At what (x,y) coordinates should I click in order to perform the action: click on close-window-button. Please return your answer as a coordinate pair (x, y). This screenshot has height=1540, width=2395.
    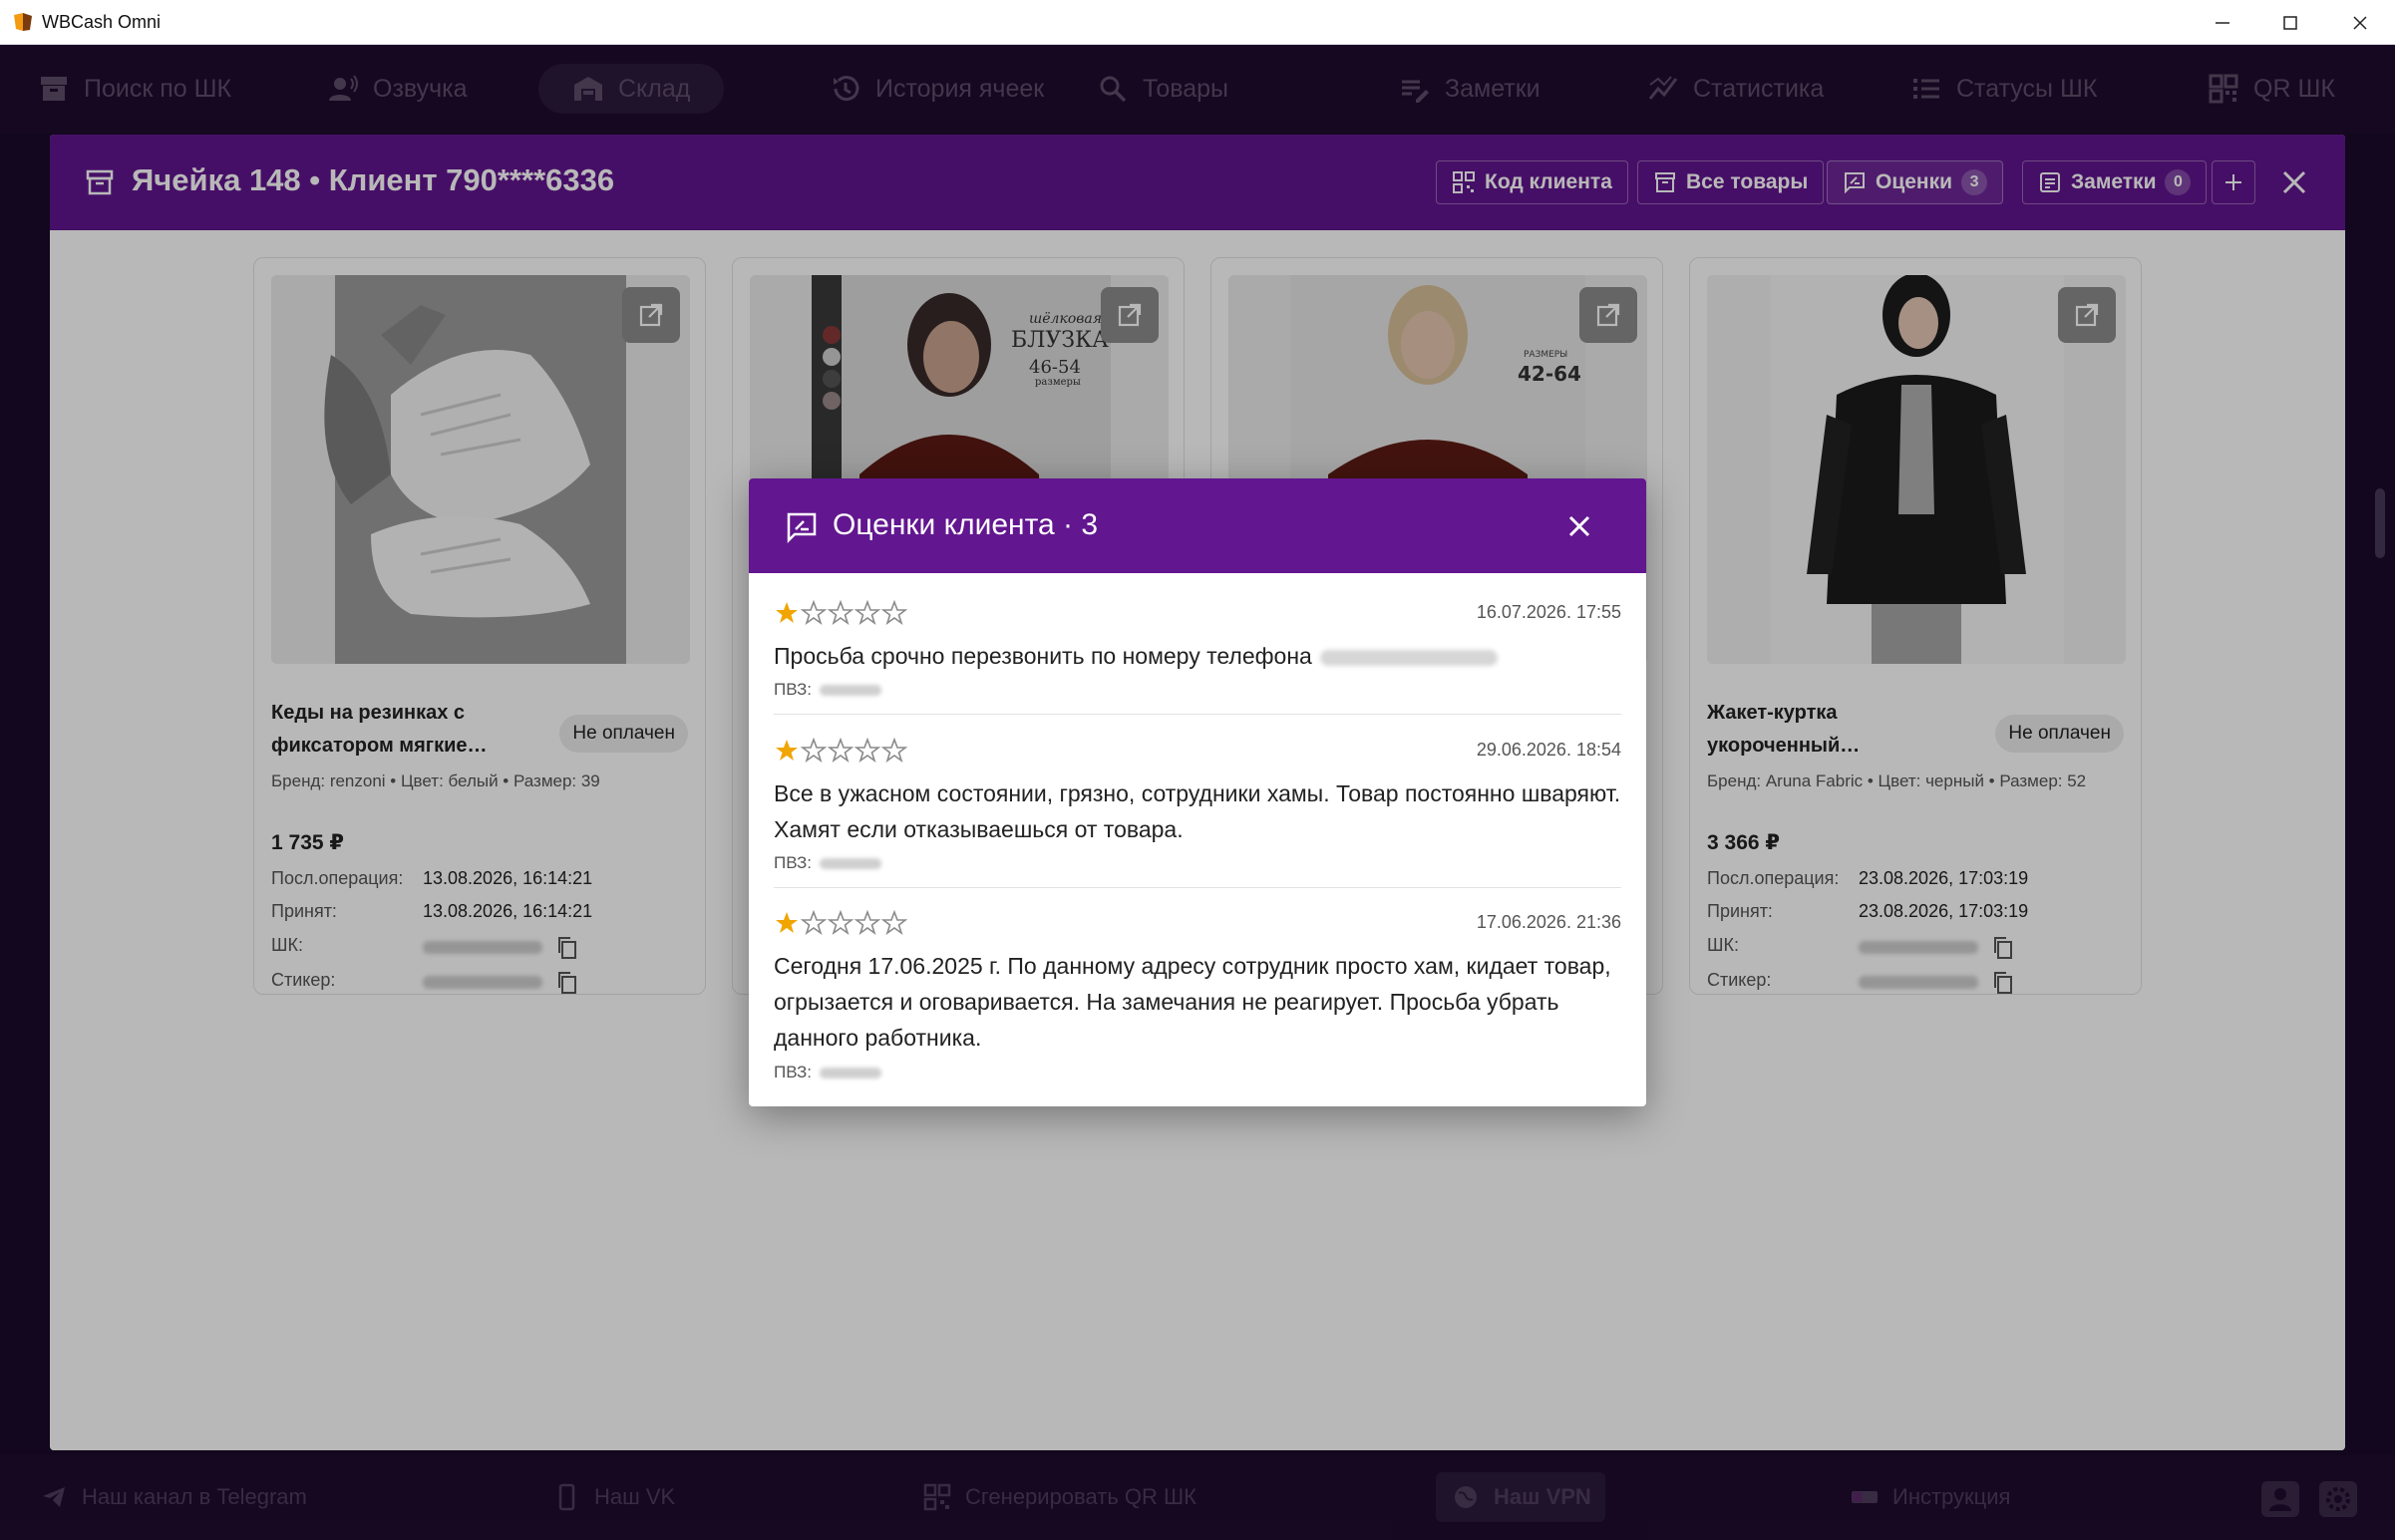
    Looking at the image, I should click on (2360, 22).